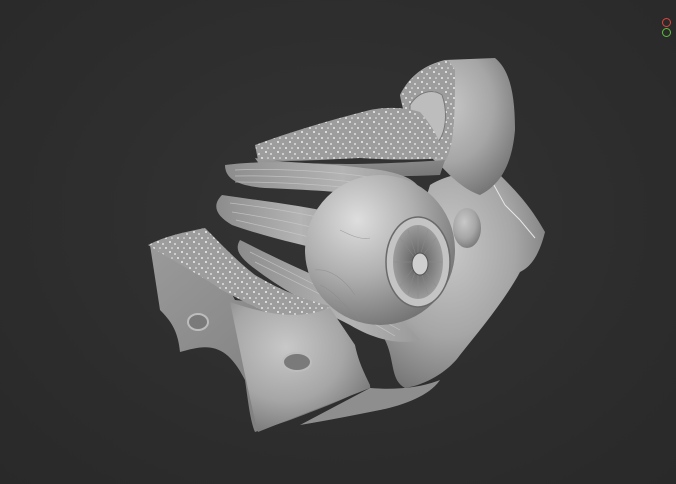  Describe the element at coordinates (467, 228) in the screenshot. I see `lacrimal-bump` at that location.